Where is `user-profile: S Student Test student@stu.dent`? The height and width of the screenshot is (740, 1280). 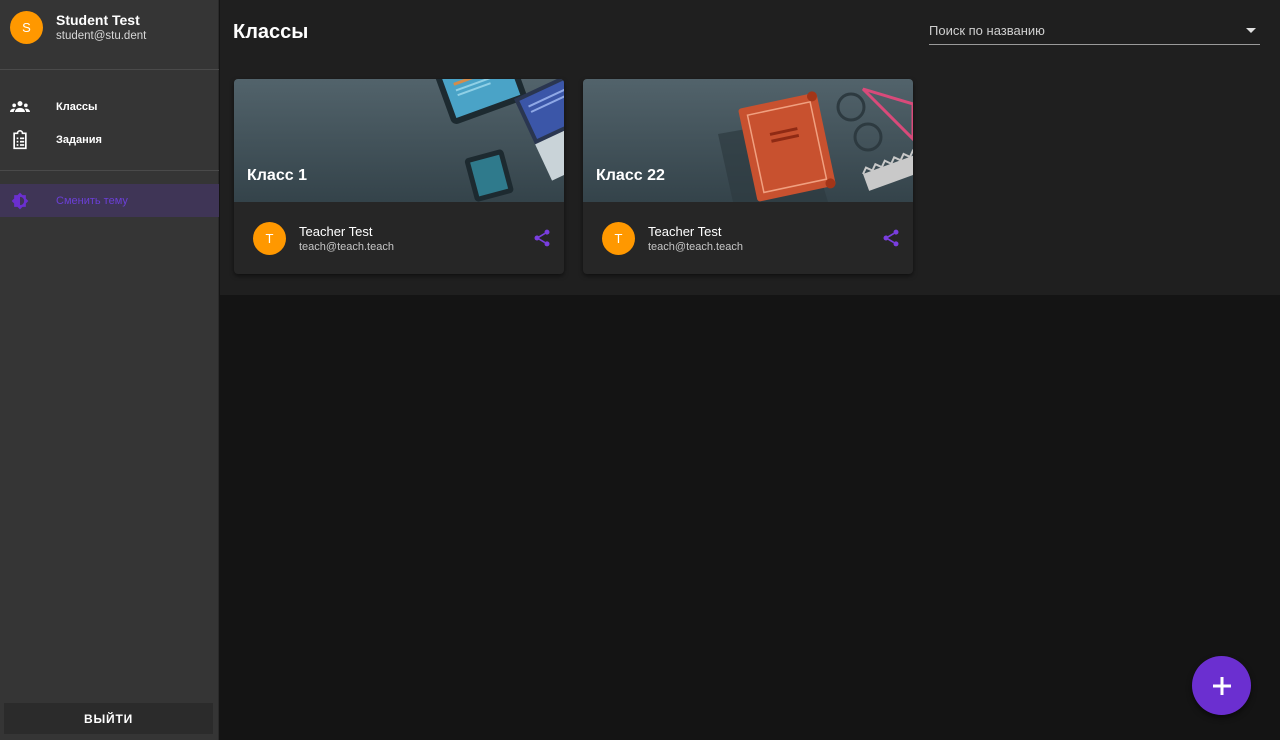
user-profile: S Student Test student@stu.dent is located at coordinates (109, 35).